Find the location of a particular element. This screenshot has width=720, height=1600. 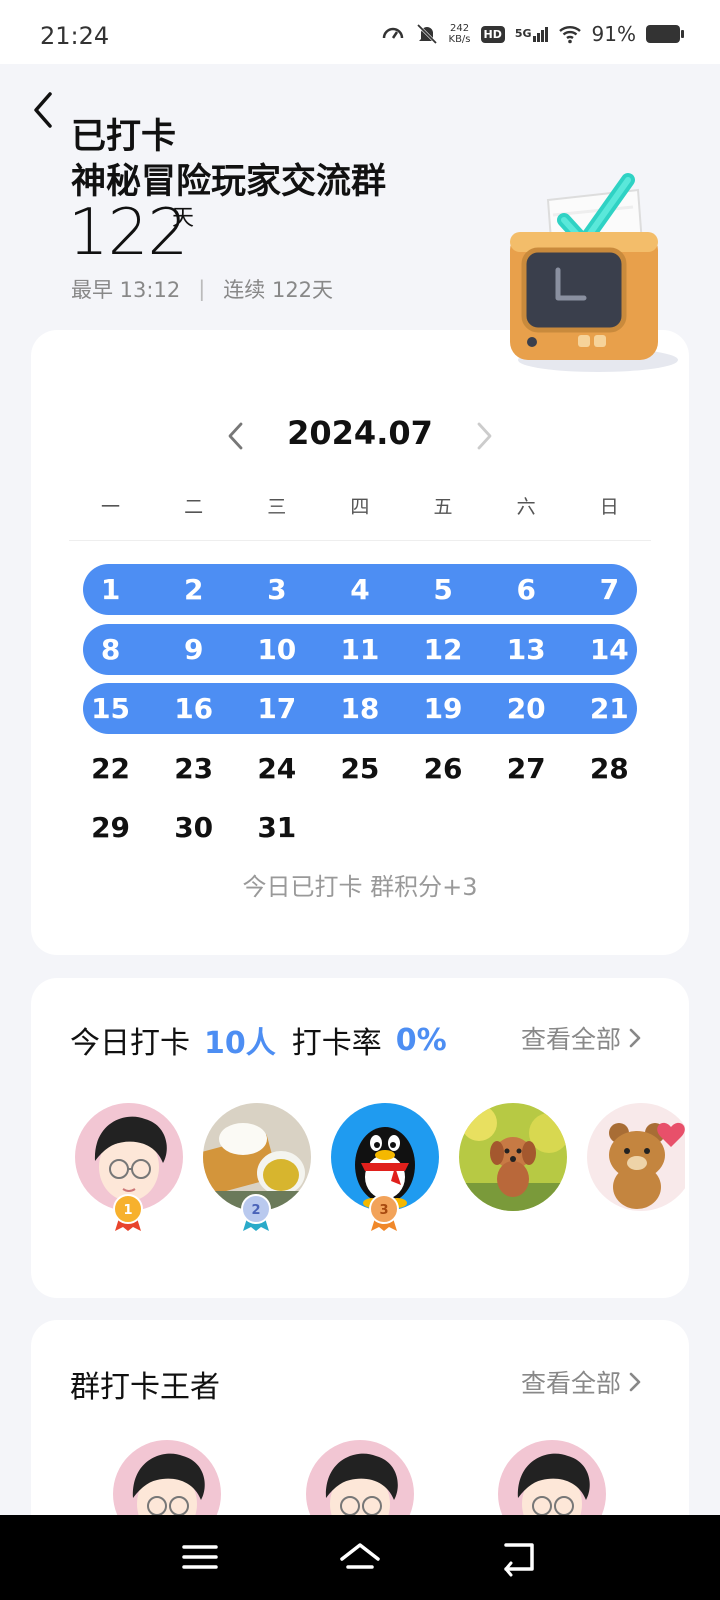

medal-rank: 3 is located at coordinates (383, 1210).